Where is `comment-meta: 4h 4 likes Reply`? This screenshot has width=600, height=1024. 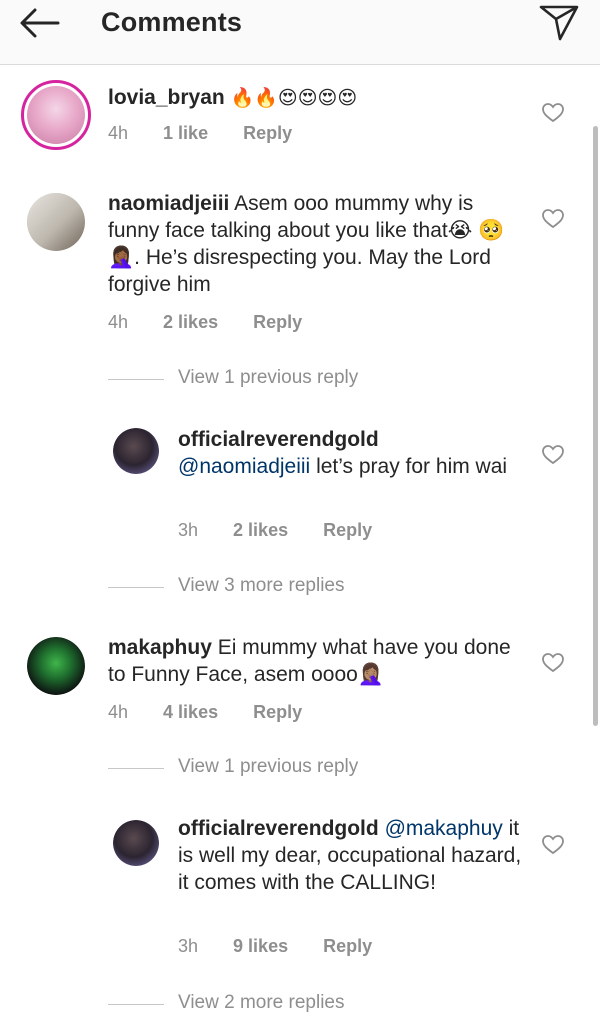 comment-meta: 4h 4 likes Reply is located at coordinates (220, 712).